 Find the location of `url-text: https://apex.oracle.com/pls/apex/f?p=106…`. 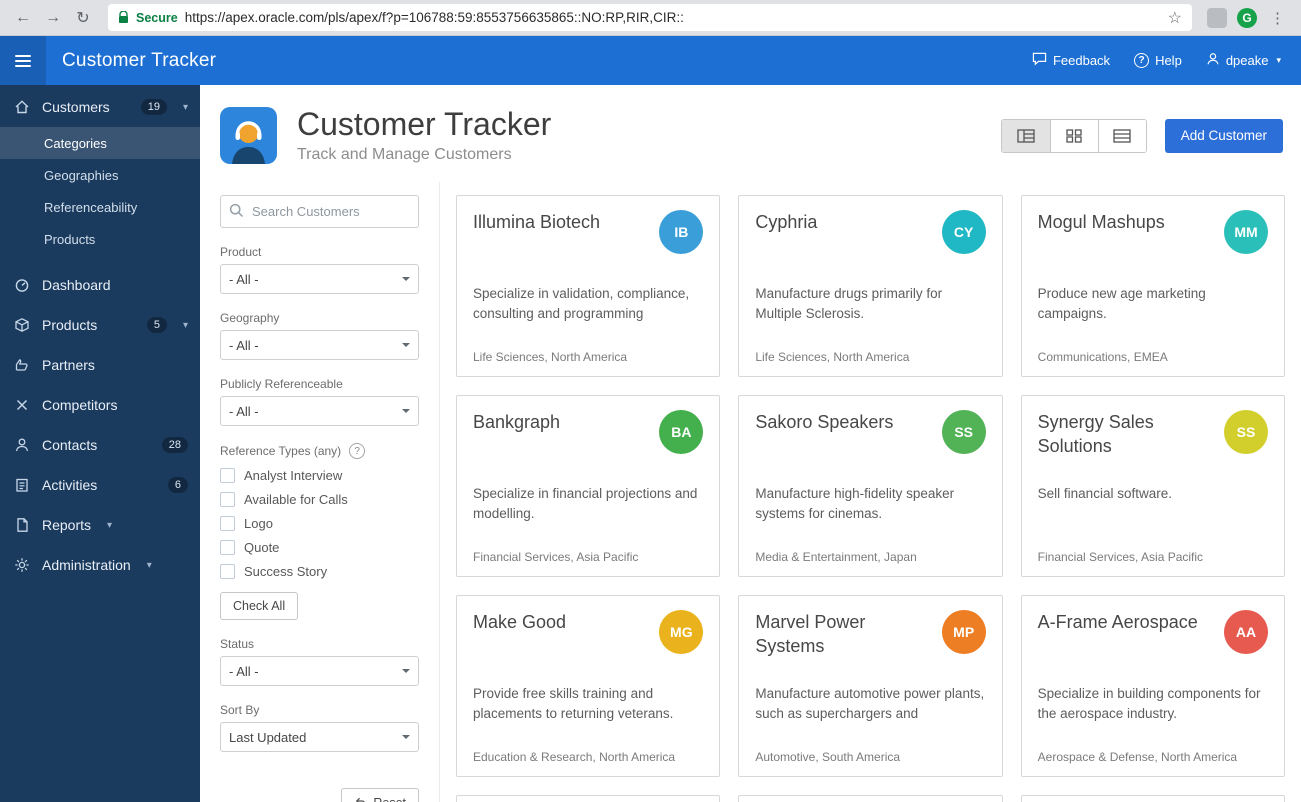

url-text: https://apex.oracle.com/pls/apex/f?p=106… is located at coordinates (434, 17).